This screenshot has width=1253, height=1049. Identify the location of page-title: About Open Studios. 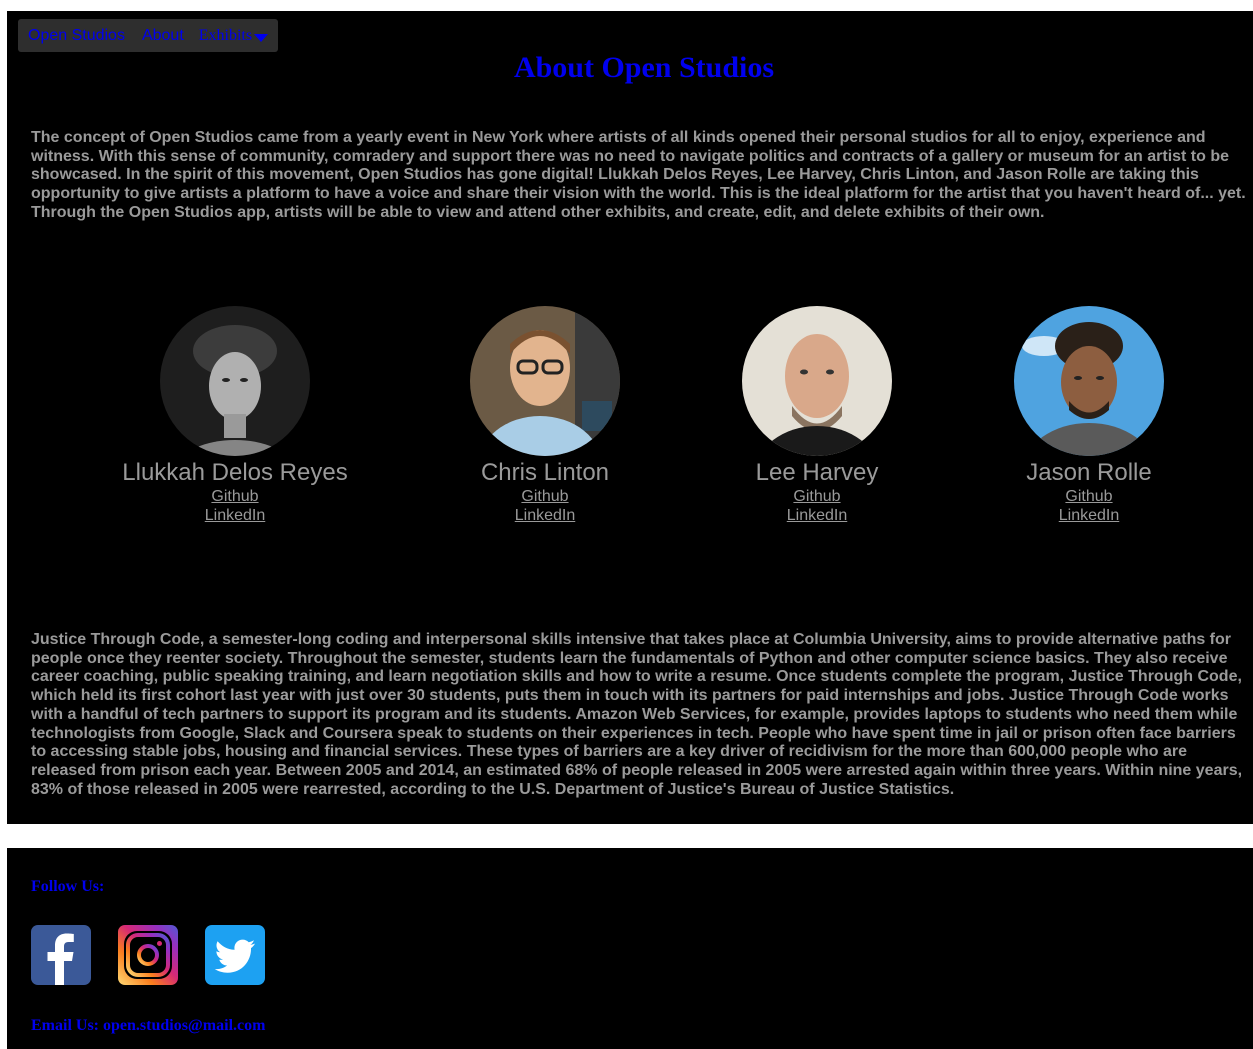
(644, 67).